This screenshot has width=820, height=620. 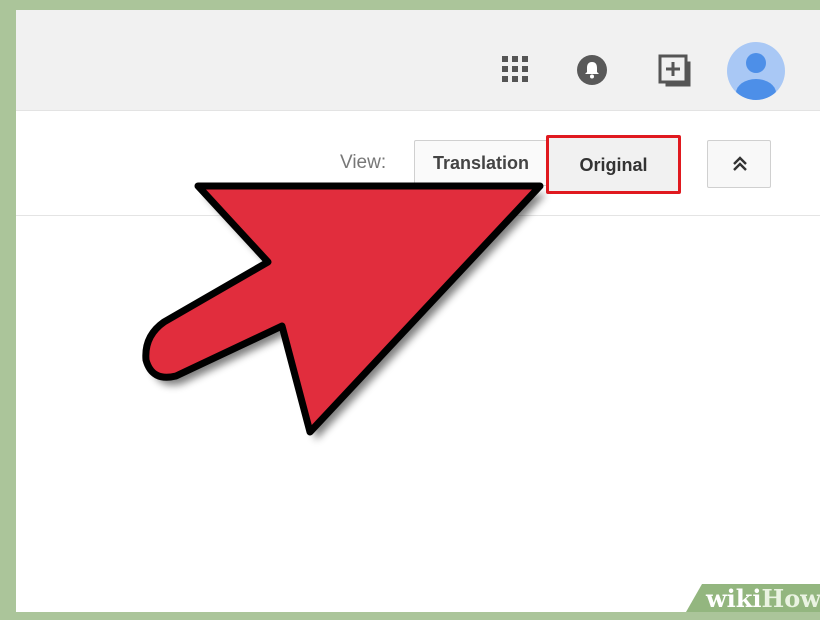 I want to click on account-avatar, so click(x=756, y=71).